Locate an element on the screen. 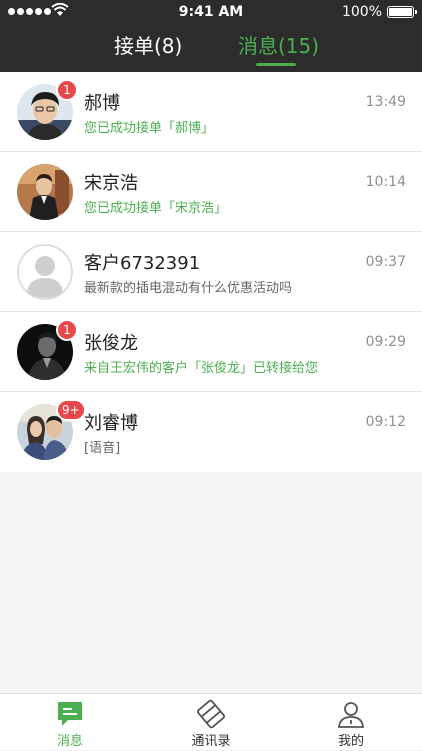 The height and width of the screenshot is (751, 422). message-time: 13:49 is located at coordinates (385, 102).